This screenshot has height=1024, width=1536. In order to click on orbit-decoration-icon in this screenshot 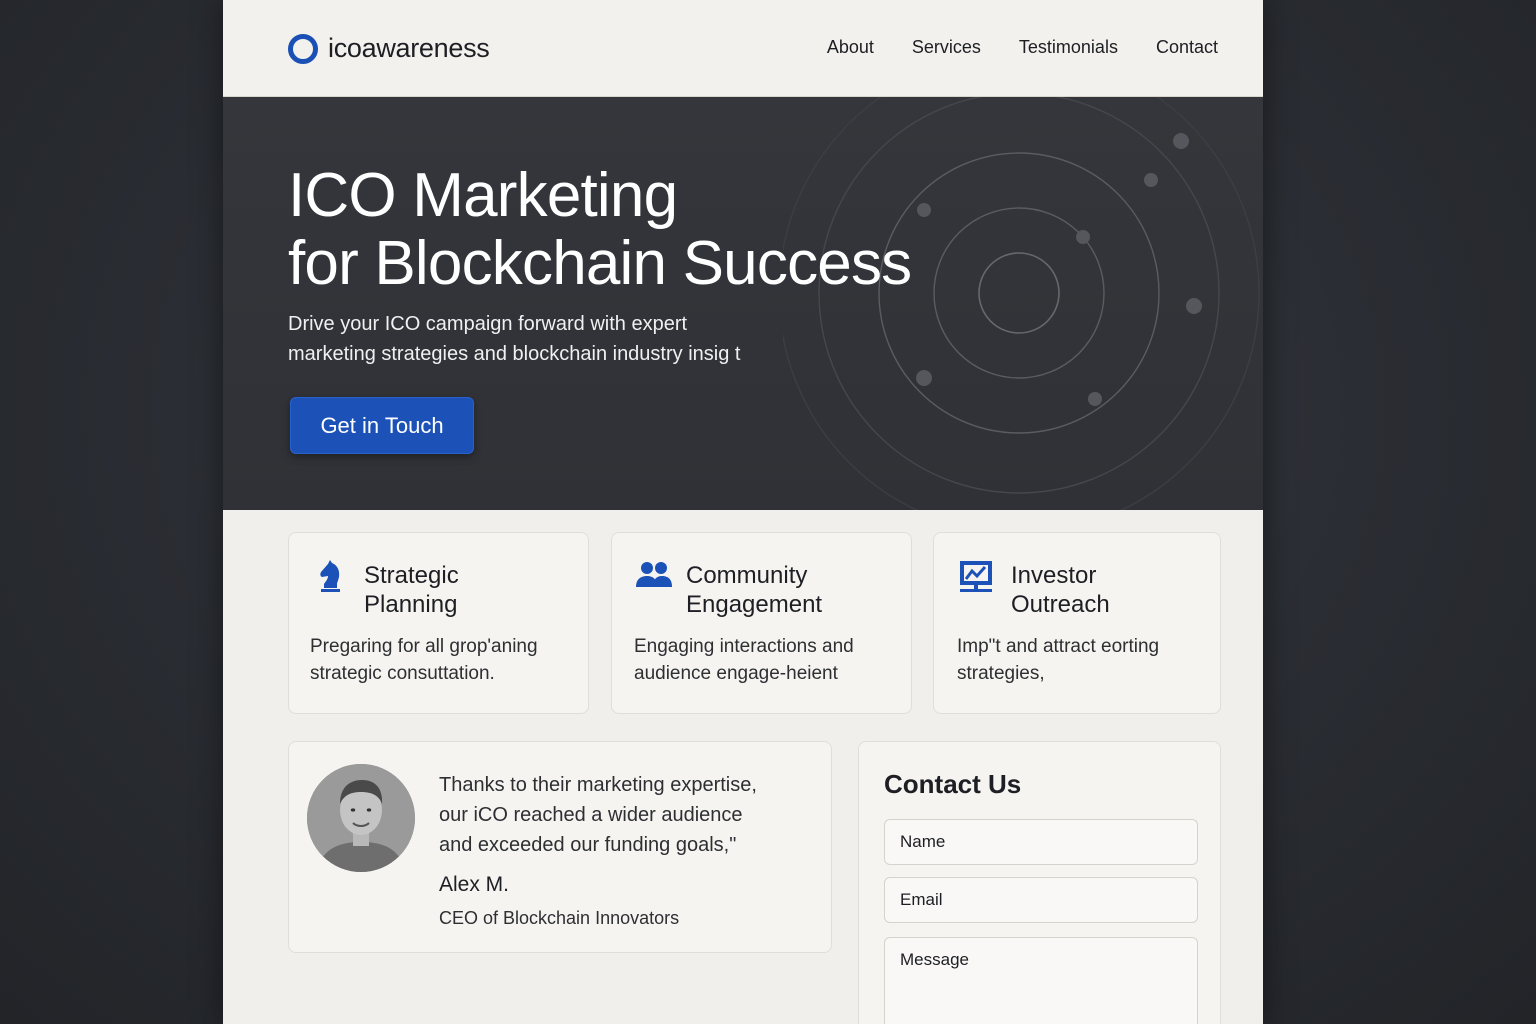, I will do `click(1021, 303)`.